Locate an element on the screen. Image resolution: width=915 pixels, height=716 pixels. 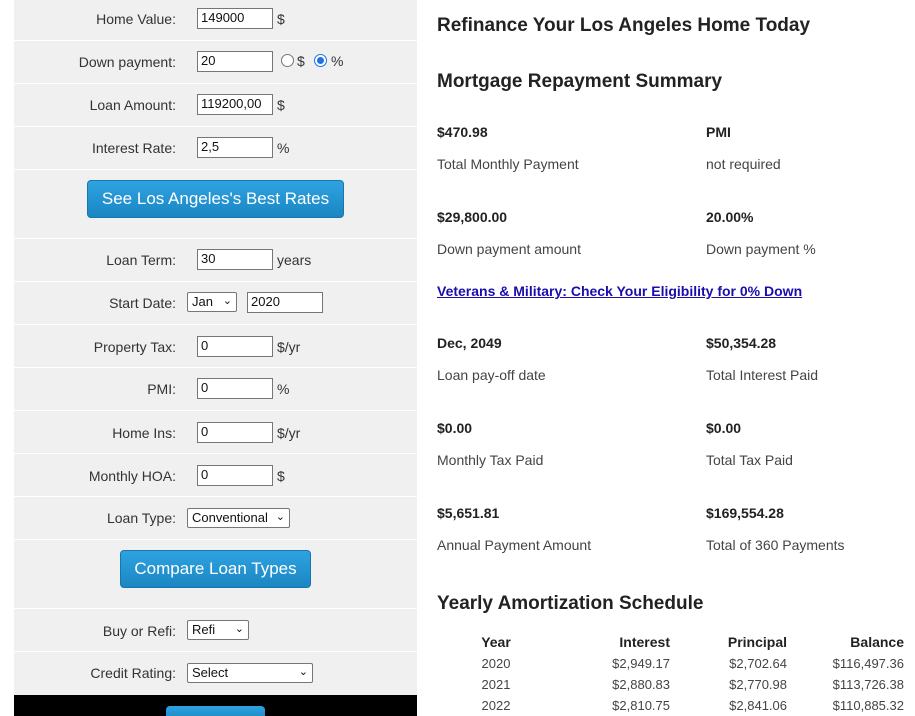
start-month-select: Jan ⌄ is located at coordinates (212, 302).